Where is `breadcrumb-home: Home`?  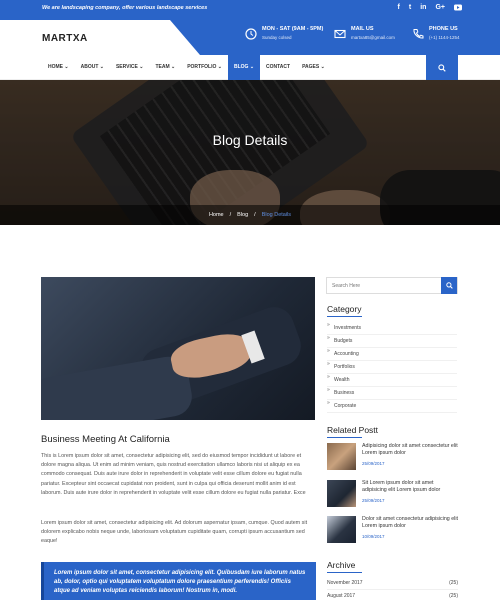 breadcrumb-home: Home is located at coordinates (216, 215).